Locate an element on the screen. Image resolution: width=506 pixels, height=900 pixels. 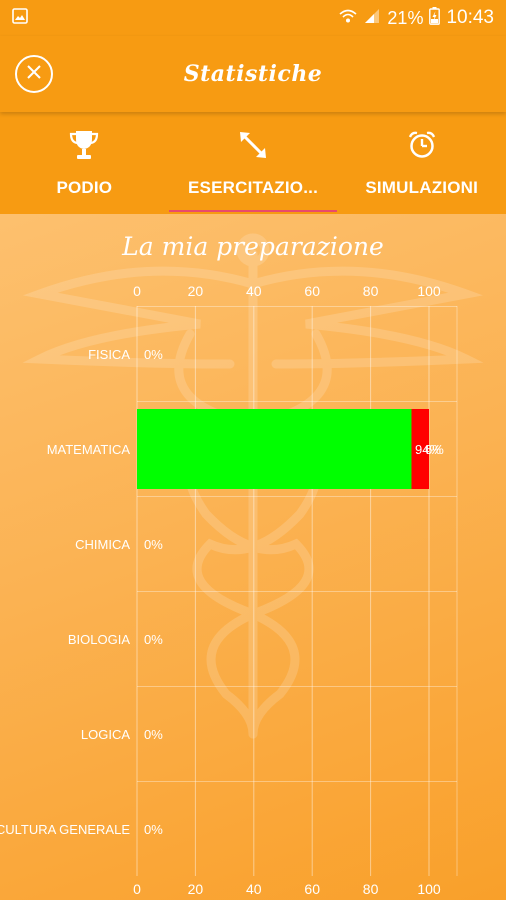
tab-label: SIMULAZIONI is located at coordinates (422, 187).